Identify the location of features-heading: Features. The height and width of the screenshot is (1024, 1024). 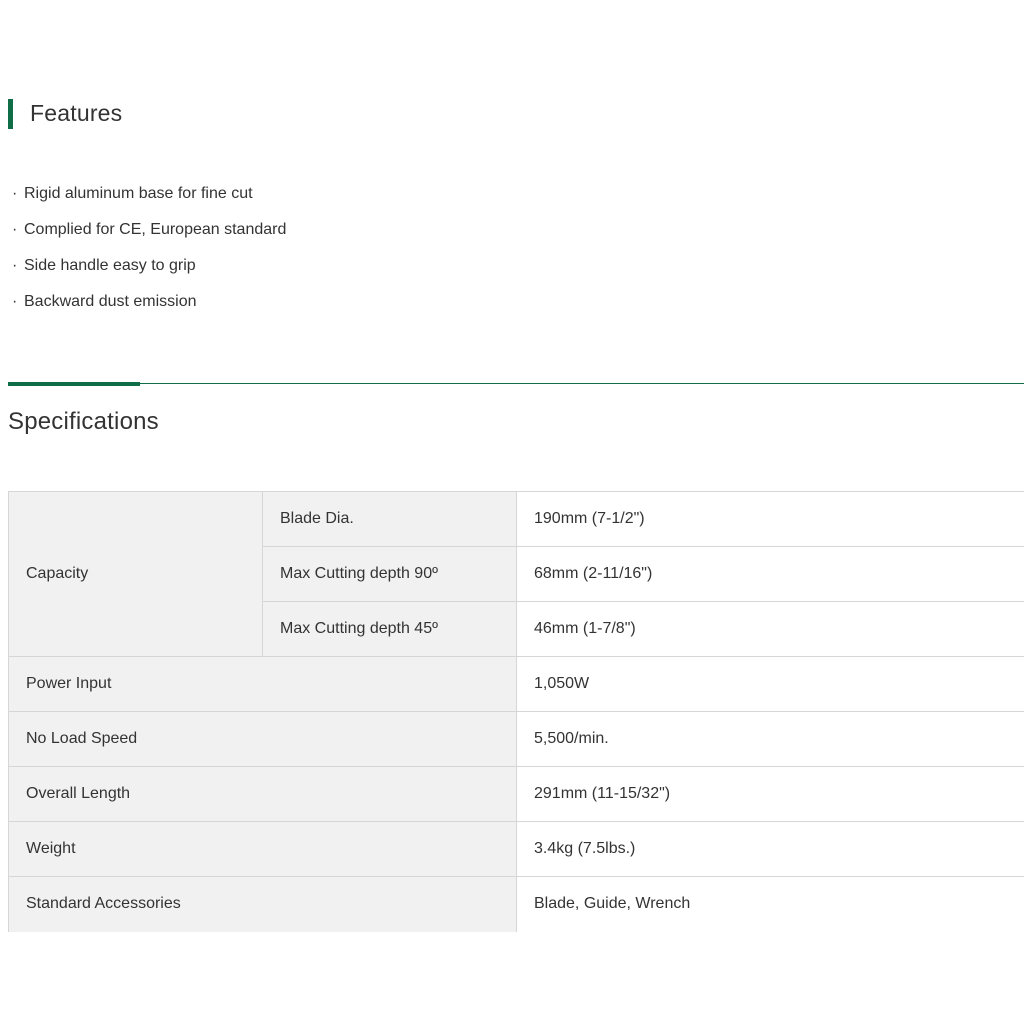
(65, 113).